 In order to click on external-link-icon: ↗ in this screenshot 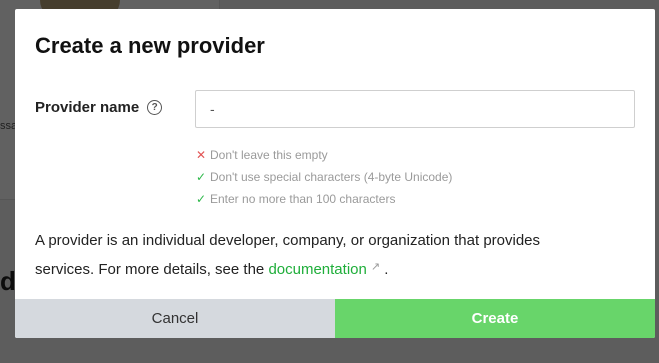, I will do `click(375, 267)`.